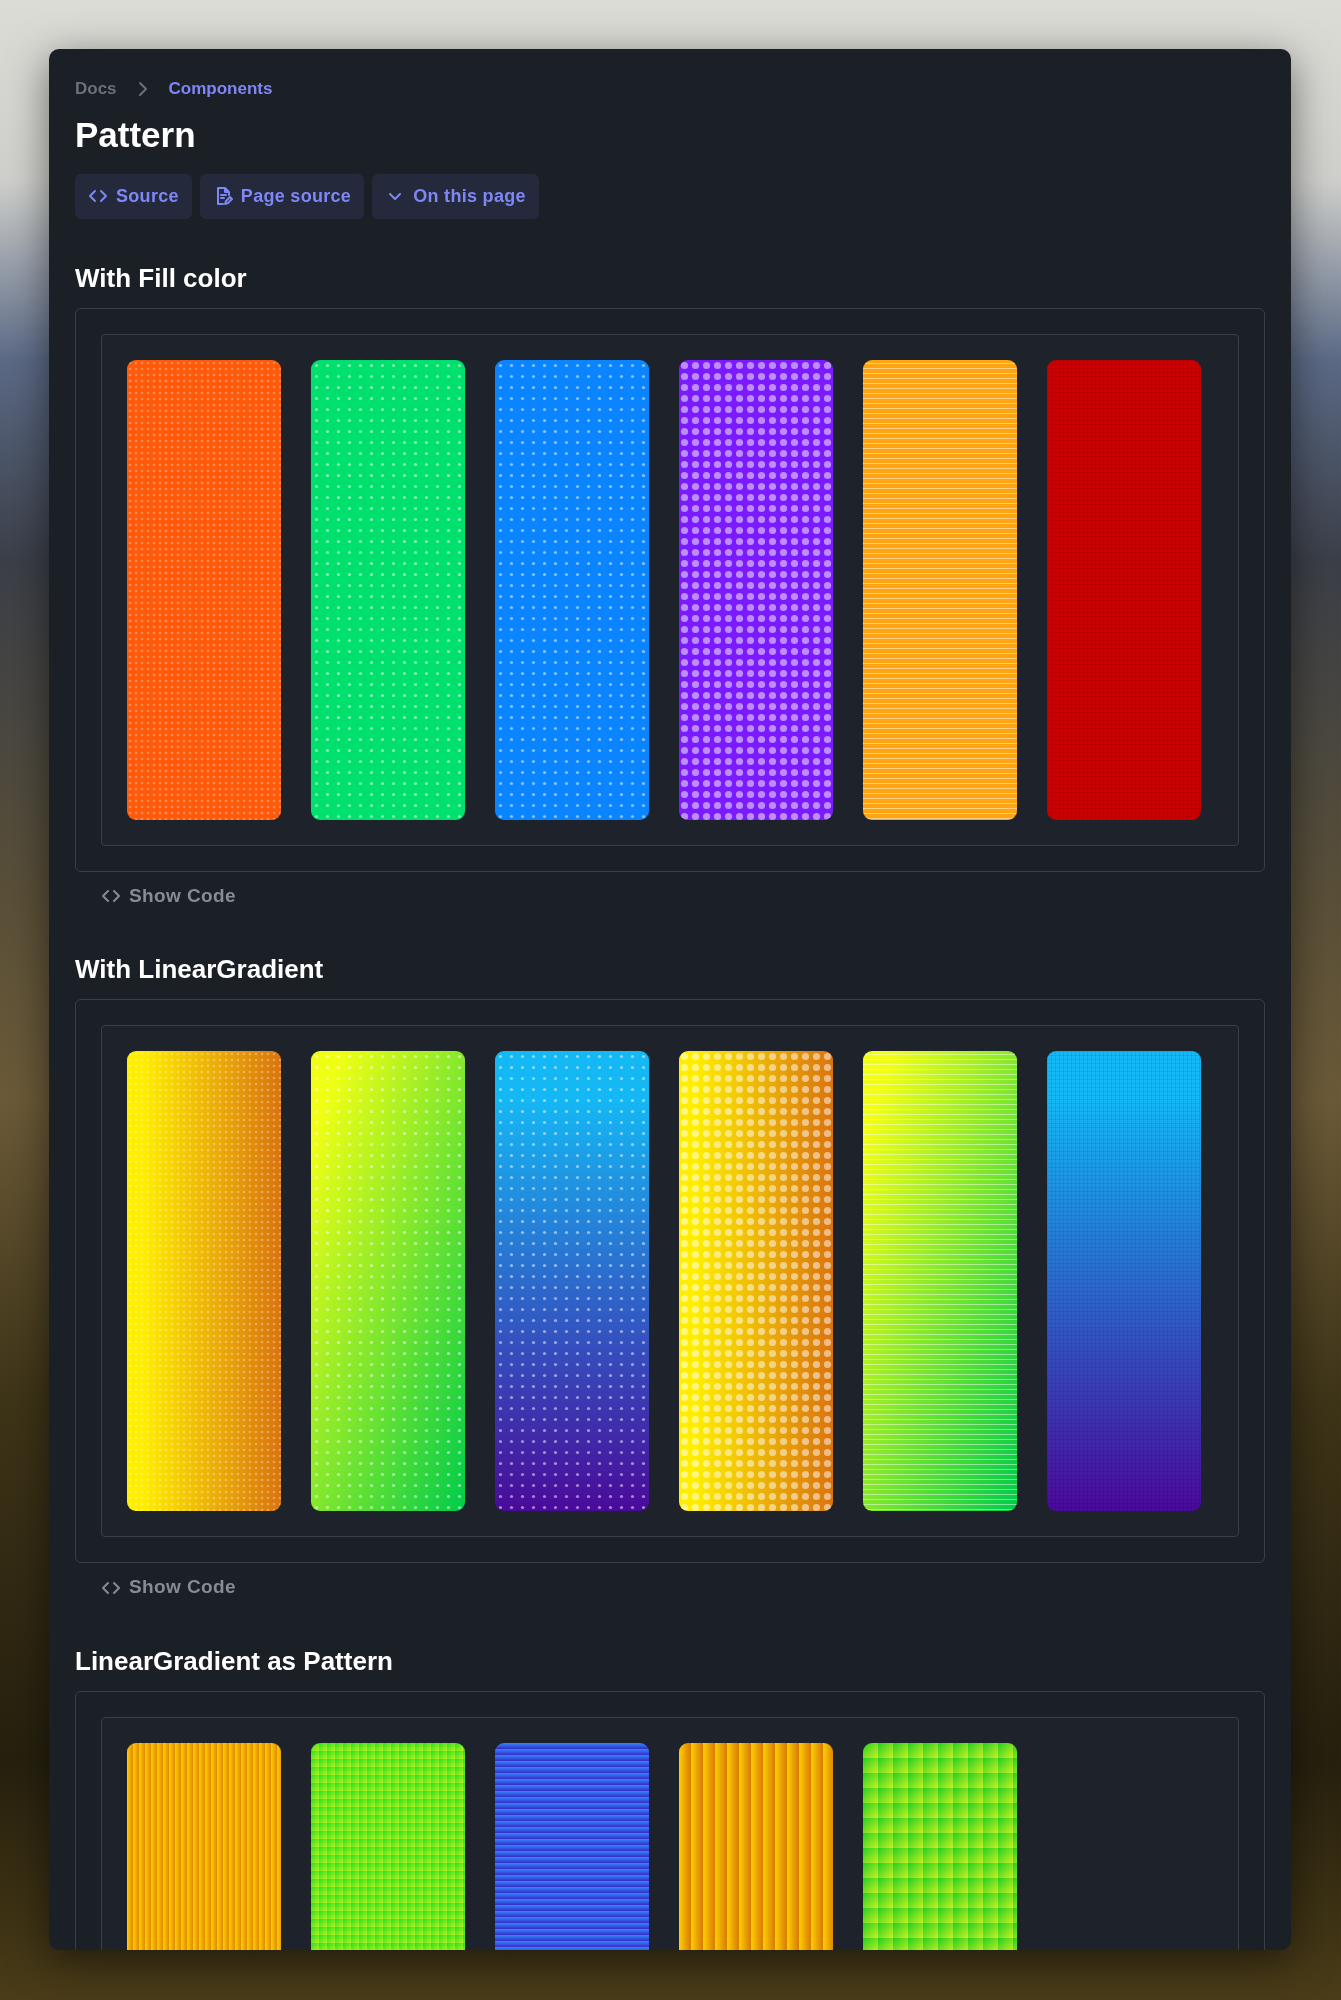  Describe the element at coordinates (234, 1661) in the screenshot. I see `section-heading: LinearGradient as Pattern` at that location.